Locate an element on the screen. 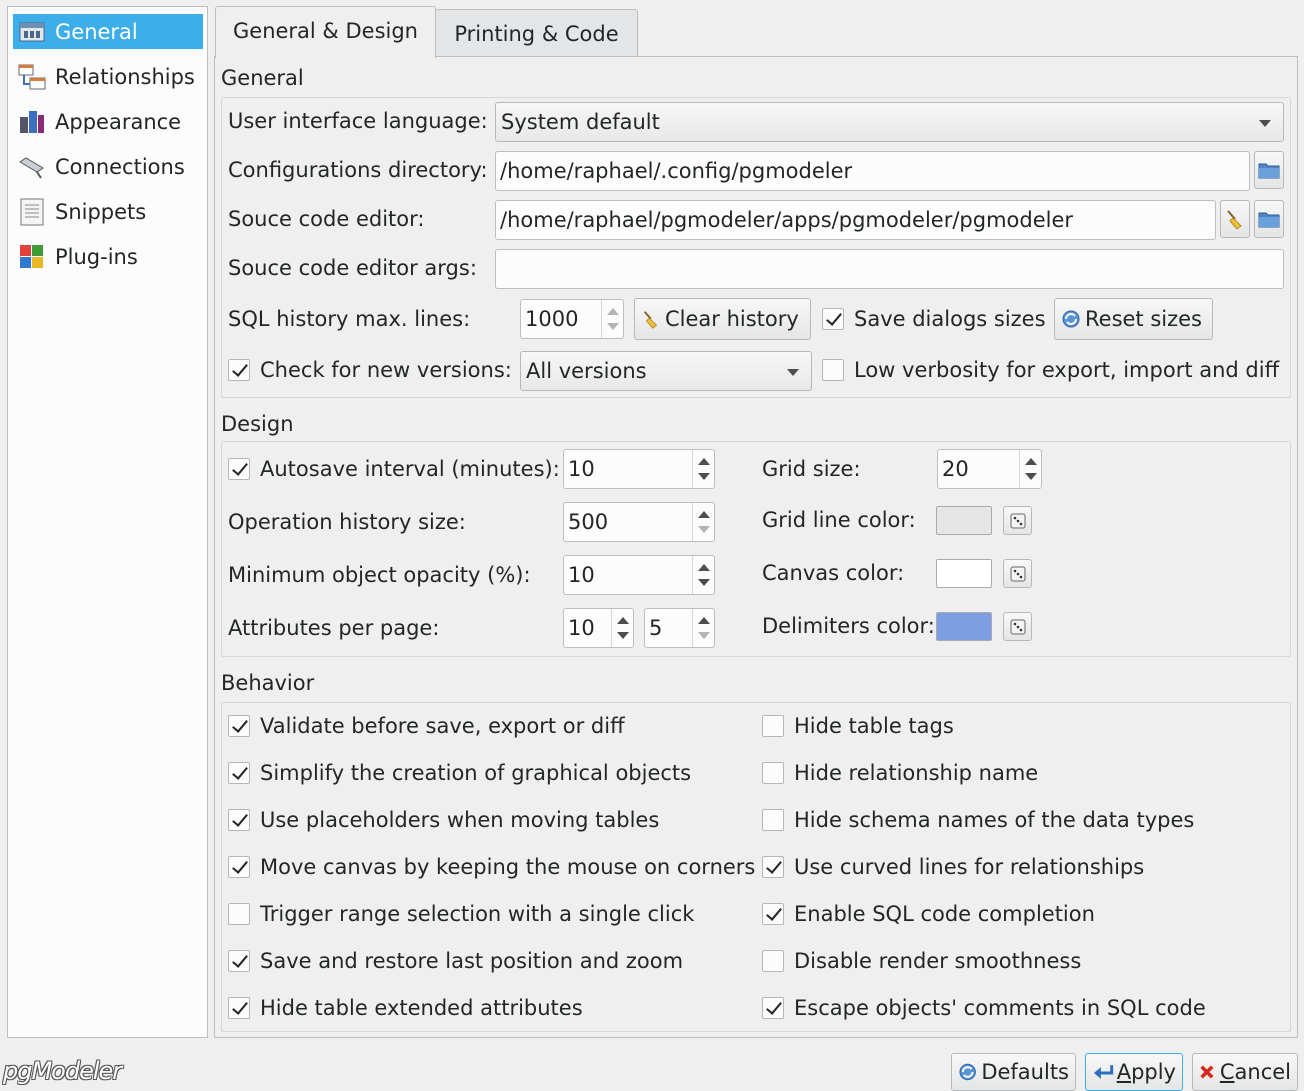 This screenshot has height=1091, width=1304. attrs-spinbox-2: 5 is located at coordinates (679, 628).